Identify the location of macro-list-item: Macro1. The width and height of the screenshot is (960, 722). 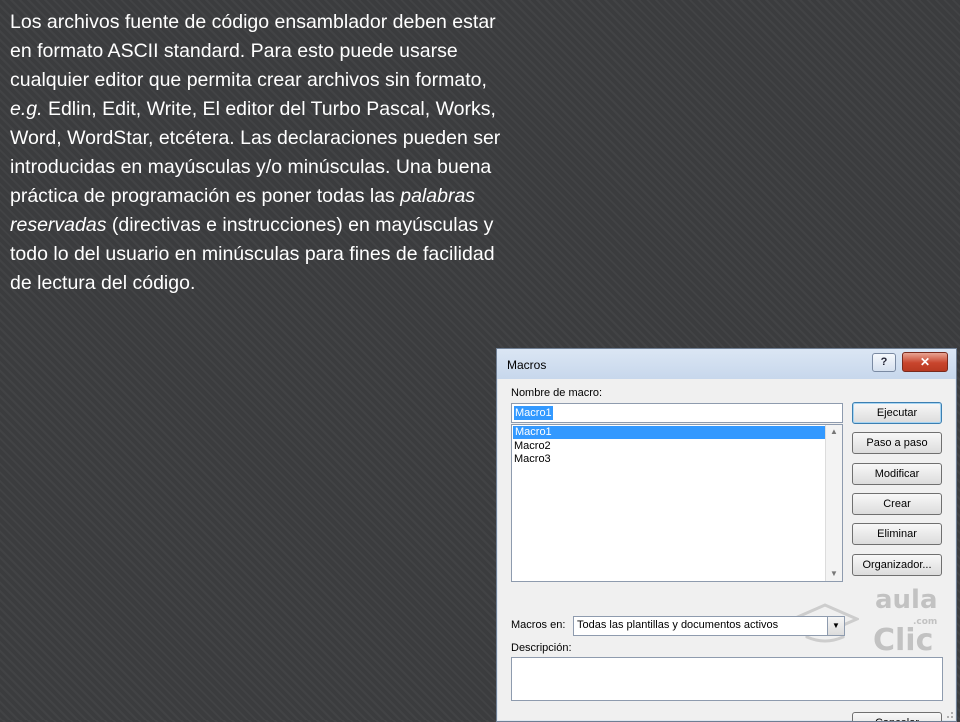
(677, 432).